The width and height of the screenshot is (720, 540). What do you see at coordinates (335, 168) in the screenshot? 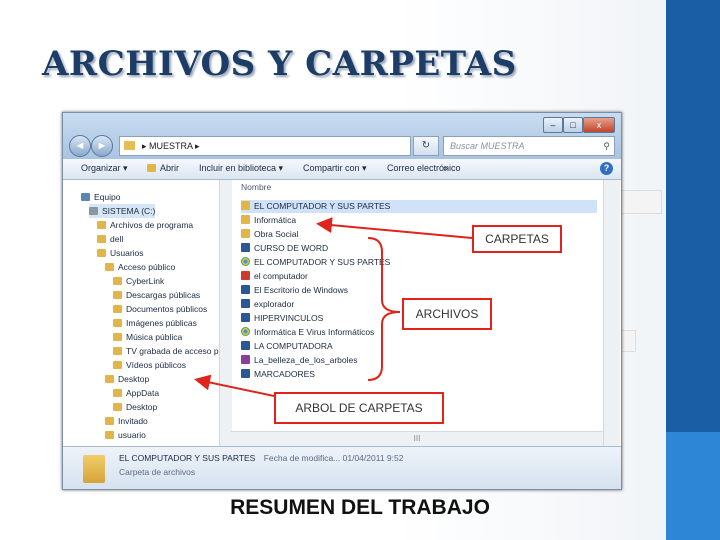
I see `share-menu: Compartir con ▾` at bounding box center [335, 168].